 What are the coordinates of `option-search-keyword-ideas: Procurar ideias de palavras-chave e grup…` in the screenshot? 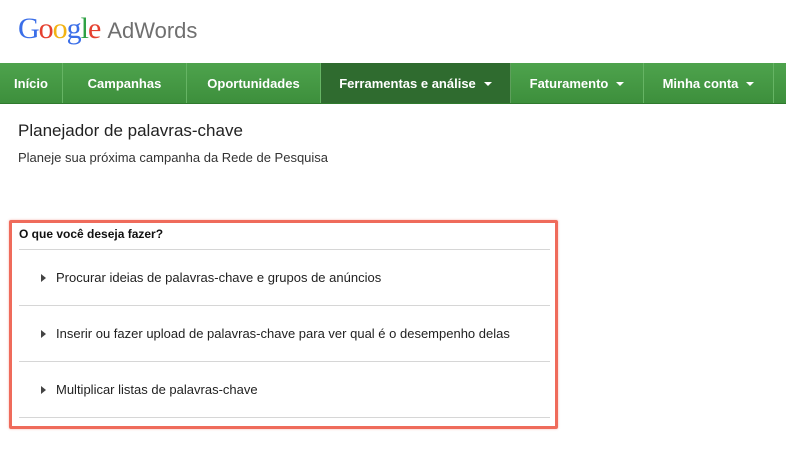 It's located at (284, 277).